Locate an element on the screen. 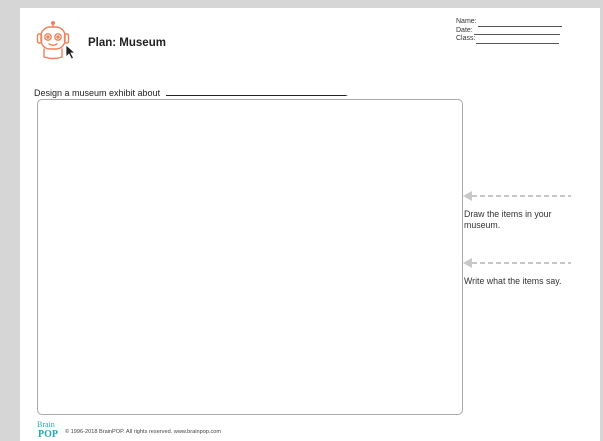 The image size is (603, 441). svg-text: Brain is located at coordinates (46, 424).